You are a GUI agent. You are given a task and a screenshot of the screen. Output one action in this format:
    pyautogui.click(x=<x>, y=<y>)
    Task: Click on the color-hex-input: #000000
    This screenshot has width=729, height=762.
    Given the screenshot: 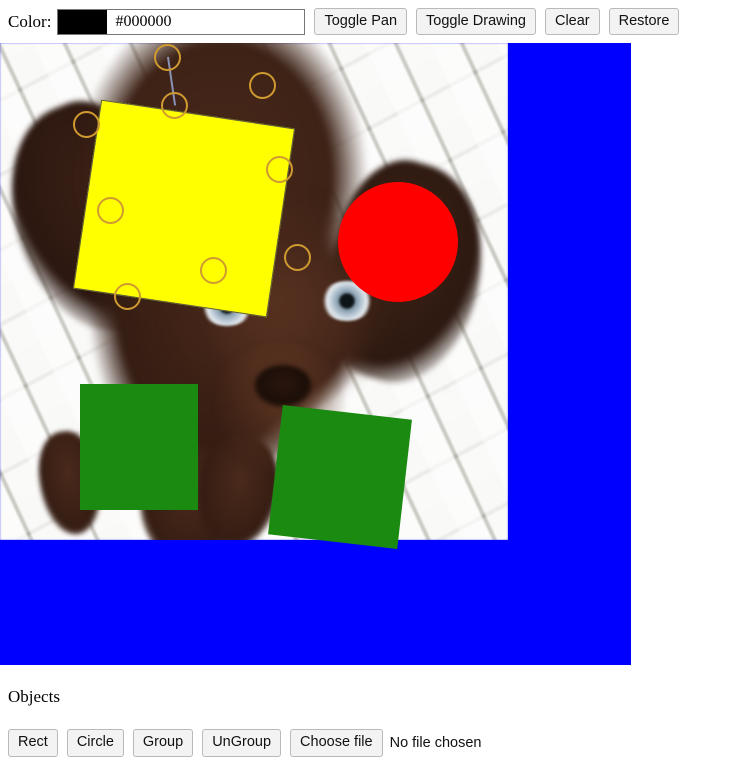 What is the action you would take?
    pyautogui.click(x=206, y=21)
    